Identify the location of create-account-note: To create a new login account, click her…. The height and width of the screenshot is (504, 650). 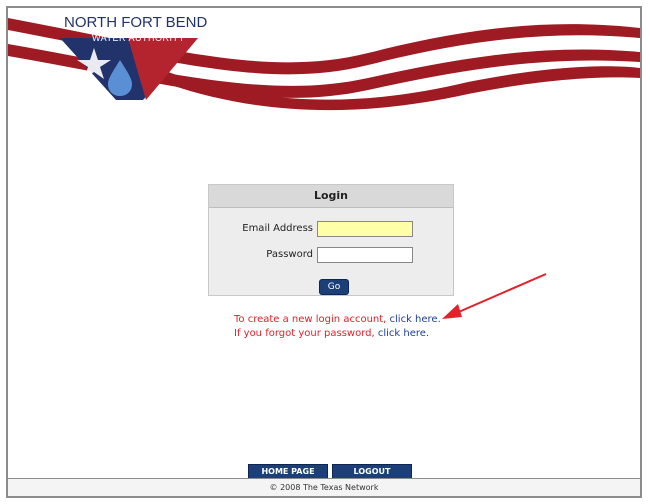
(337, 319).